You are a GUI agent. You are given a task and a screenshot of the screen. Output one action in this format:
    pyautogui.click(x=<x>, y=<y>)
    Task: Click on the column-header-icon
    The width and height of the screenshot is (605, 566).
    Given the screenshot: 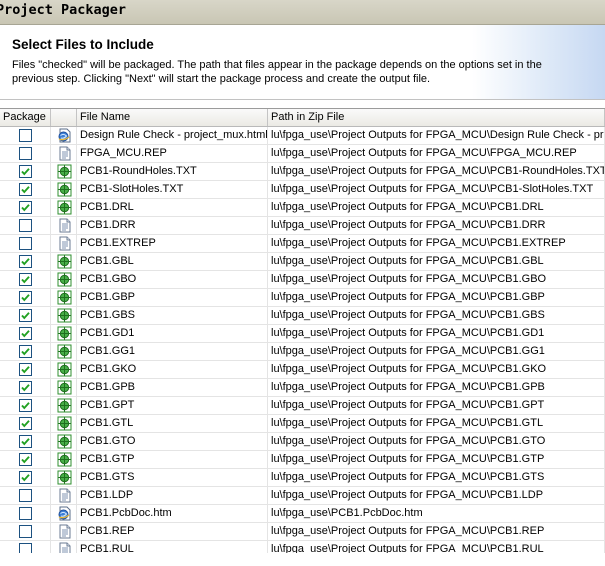 What is the action you would take?
    pyautogui.click(x=64, y=117)
    